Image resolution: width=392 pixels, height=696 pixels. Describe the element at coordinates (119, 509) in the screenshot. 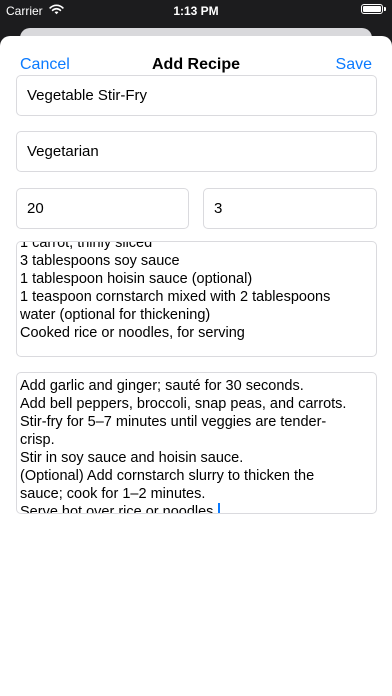

I see `instruction-line-last-text: Serve hot over rice or noodles.` at that location.